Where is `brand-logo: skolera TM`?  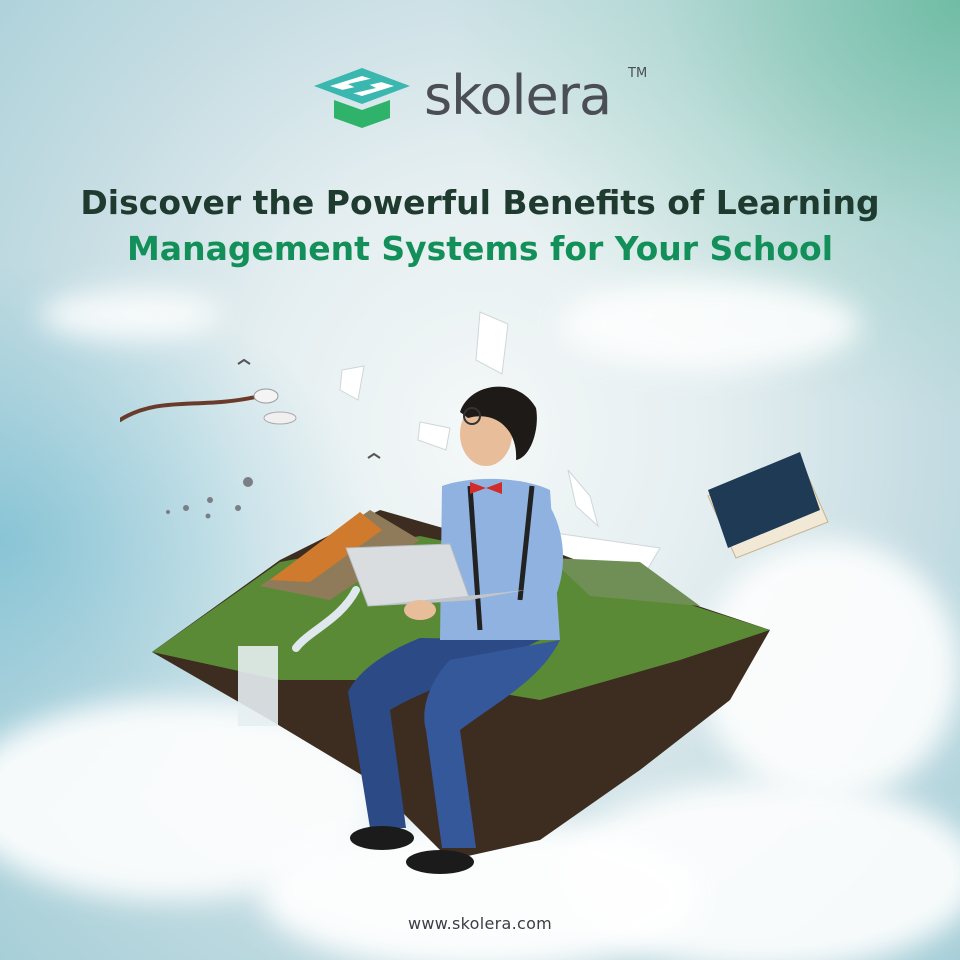
brand-logo: skolera TM is located at coordinates (482, 98).